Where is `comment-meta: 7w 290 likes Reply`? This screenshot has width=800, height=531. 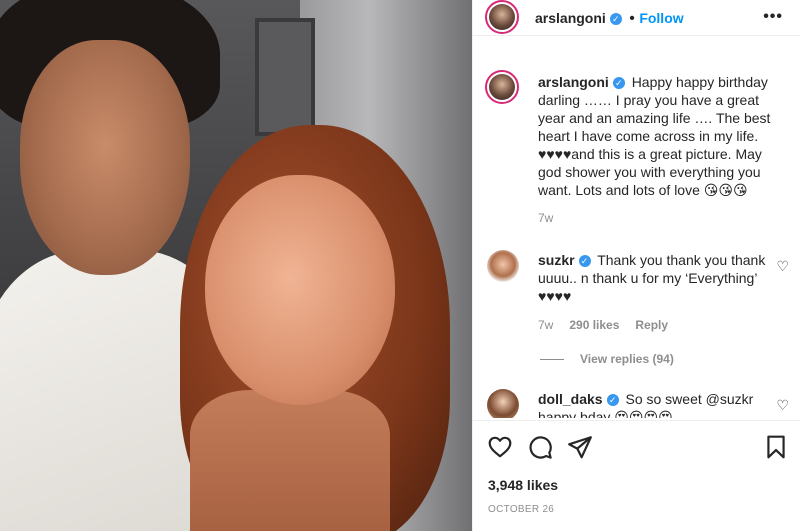 comment-meta: 7w 290 likes Reply is located at coordinates (603, 325).